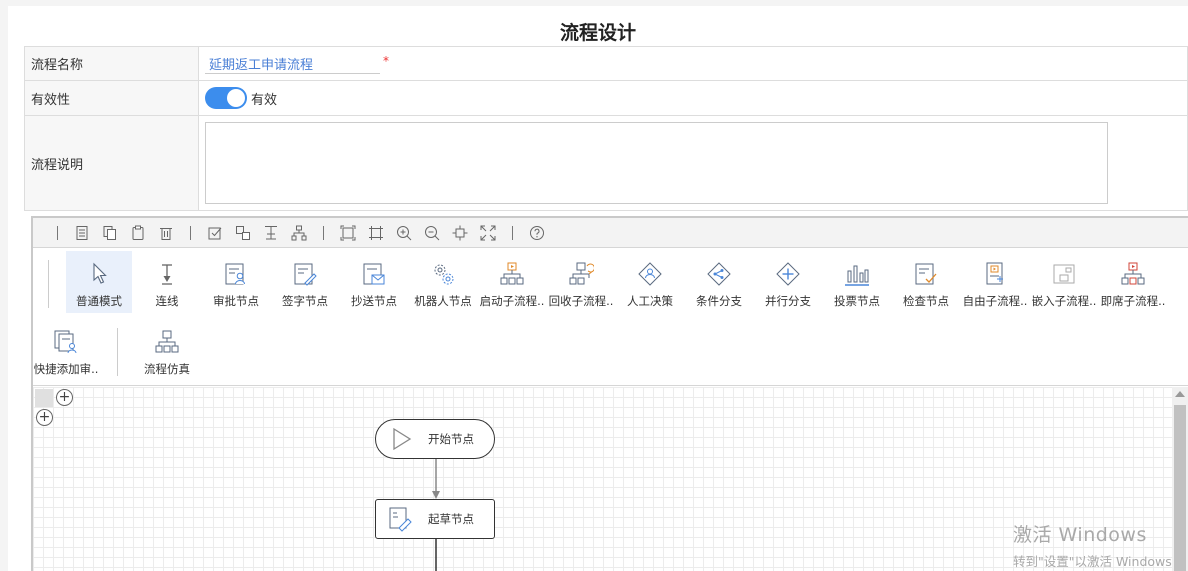  What do you see at coordinates (432, 233) in the screenshot?
I see `zoom-out-icon` at bounding box center [432, 233].